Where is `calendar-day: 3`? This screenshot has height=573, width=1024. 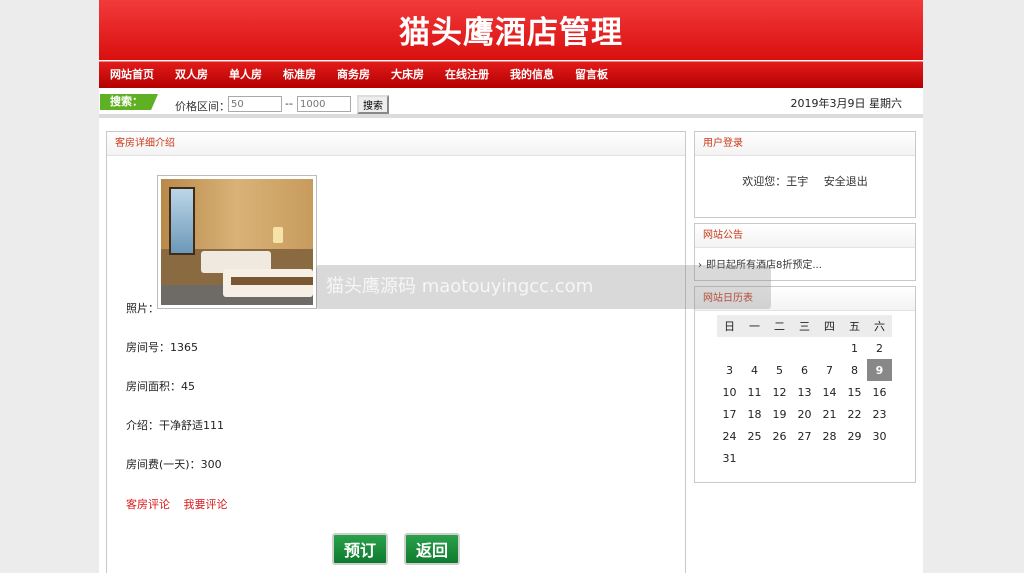 calendar-day: 3 is located at coordinates (729, 370).